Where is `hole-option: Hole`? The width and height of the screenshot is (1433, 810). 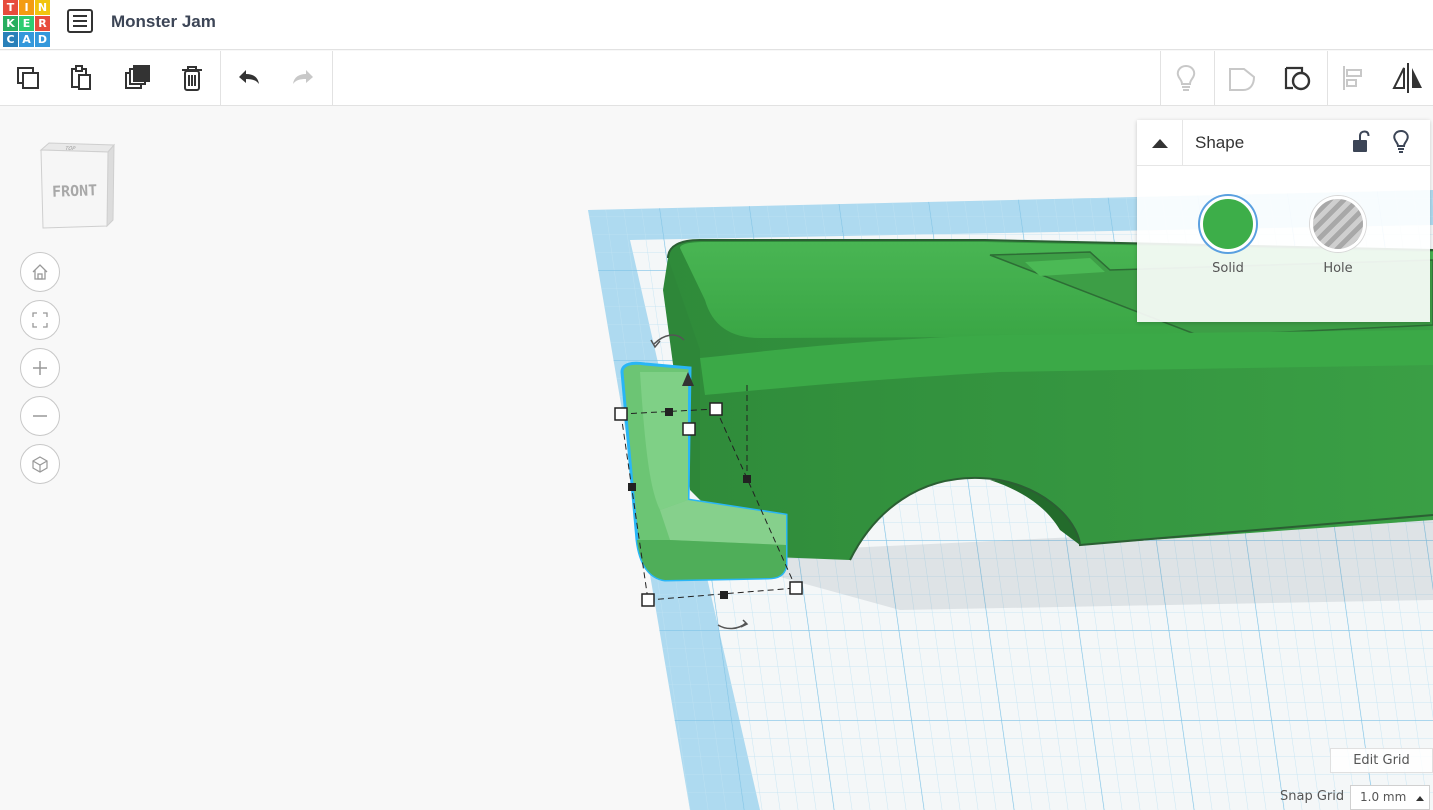
hole-option: Hole is located at coordinates (1338, 236).